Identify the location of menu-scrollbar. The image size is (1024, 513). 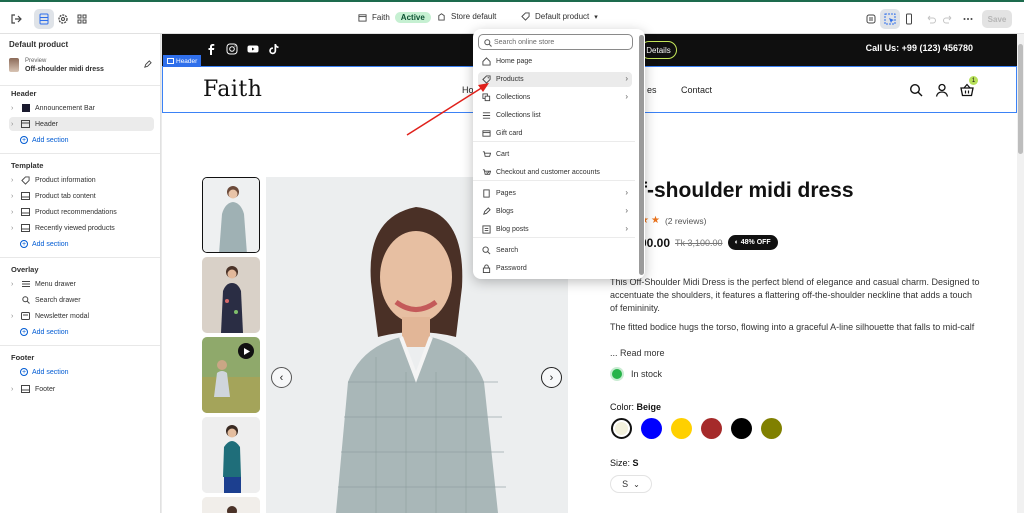
(641, 155).